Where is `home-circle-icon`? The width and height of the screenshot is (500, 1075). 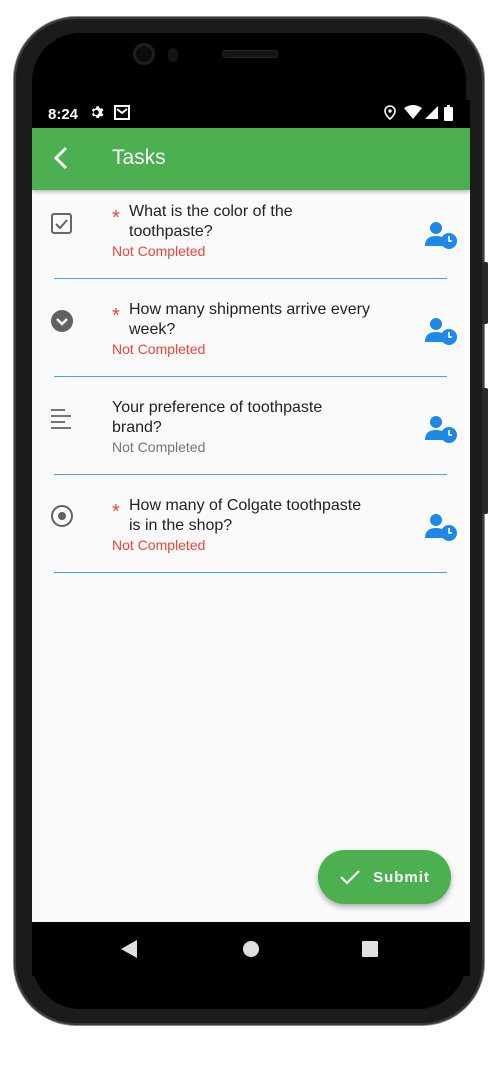
home-circle-icon is located at coordinates (251, 949).